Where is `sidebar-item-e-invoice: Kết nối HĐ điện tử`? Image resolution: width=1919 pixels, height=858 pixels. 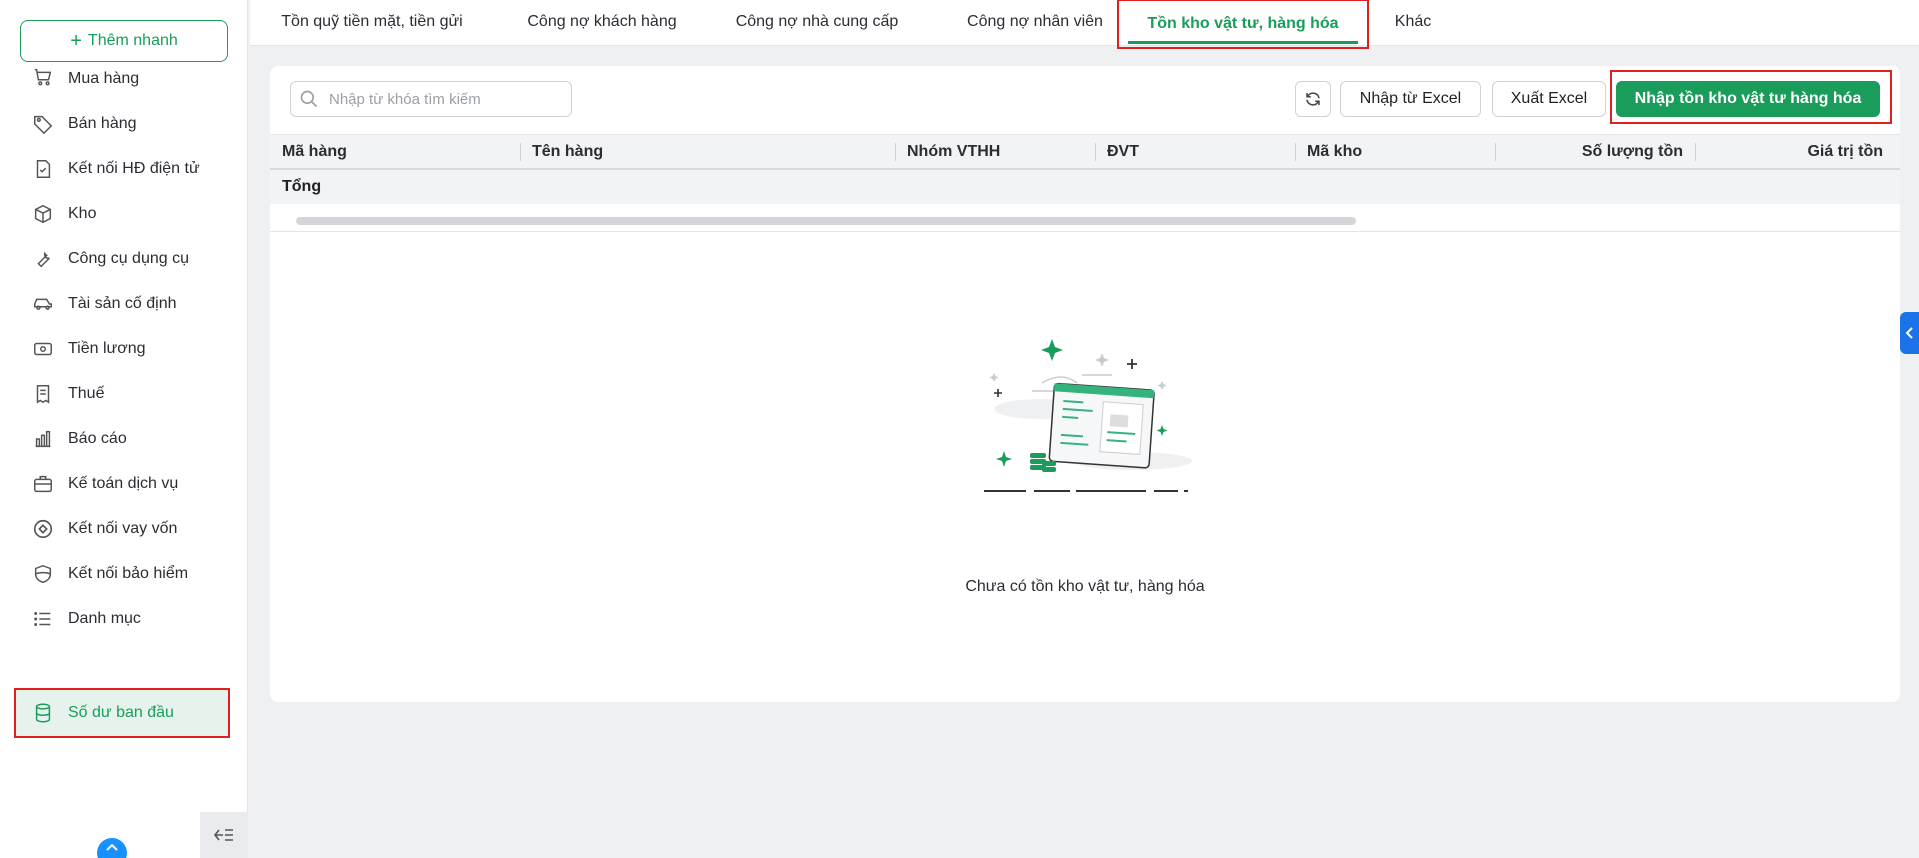
sidebar-item-e-invoice: Kết nối HĐ điện tử is located at coordinates (122, 169).